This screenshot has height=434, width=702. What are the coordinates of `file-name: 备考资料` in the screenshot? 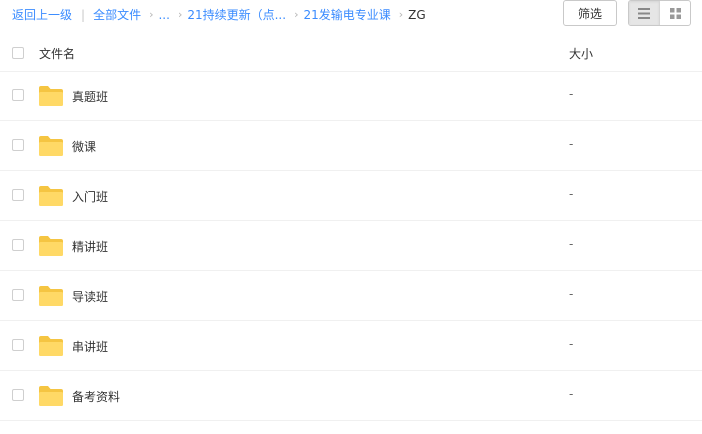 It's located at (96, 396).